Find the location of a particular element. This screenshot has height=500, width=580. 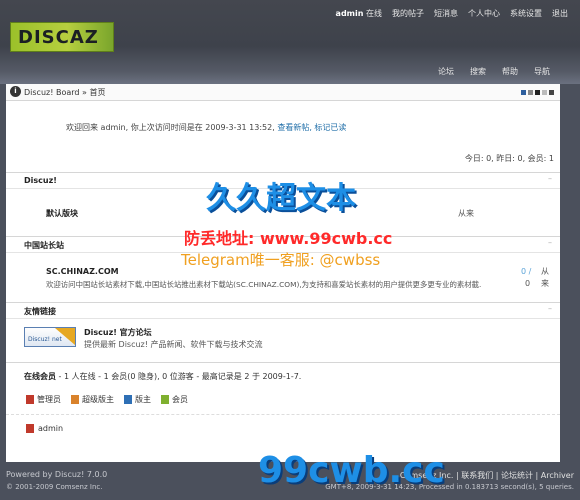

style-switcher is located at coordinates (537, 92).